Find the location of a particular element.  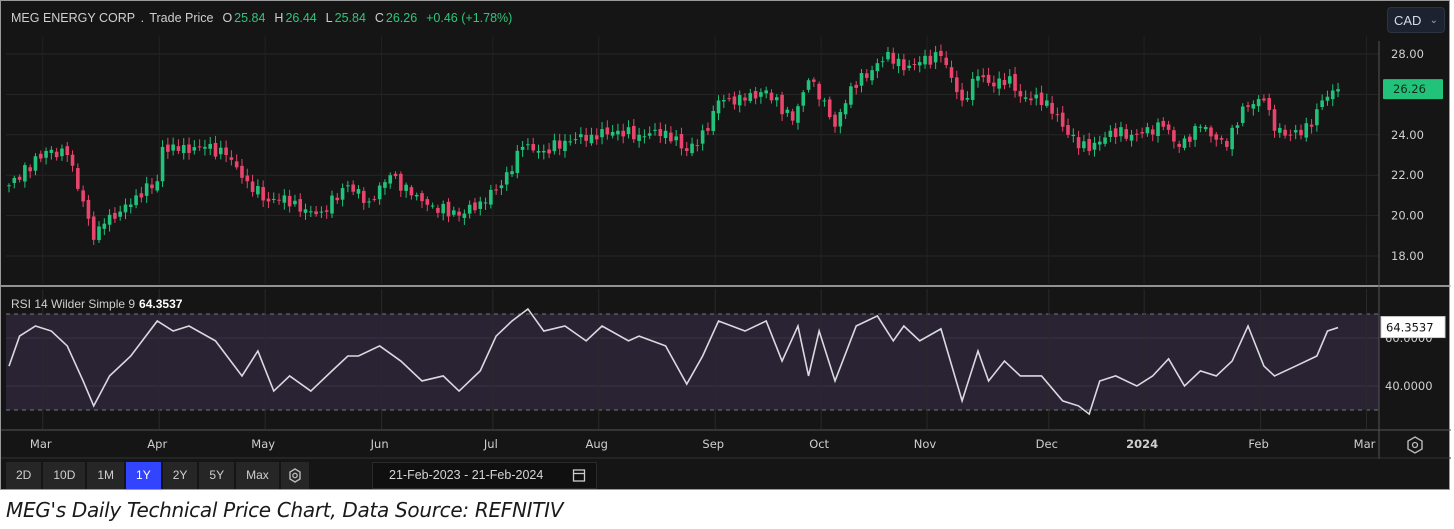

open-value: 25.84 is located at coordinates (250, 18).